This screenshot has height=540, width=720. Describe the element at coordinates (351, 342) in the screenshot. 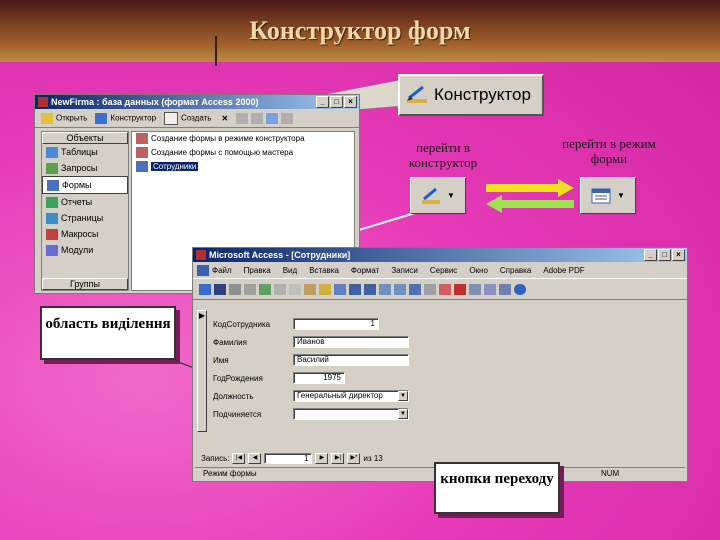

I see `field-last-name: Иванов` at that location.